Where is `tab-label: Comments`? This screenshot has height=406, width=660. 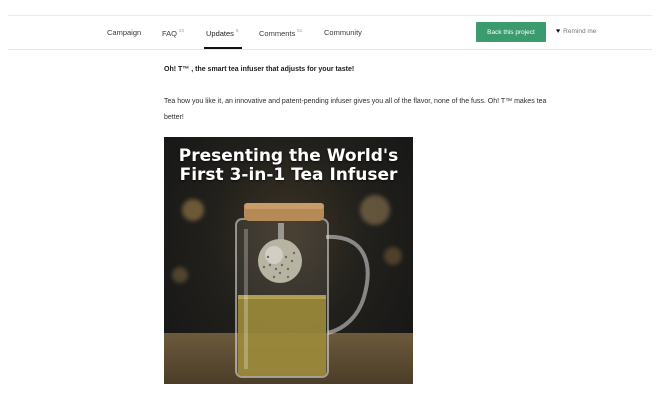 tab-label: Comments is located at coordinates (277, 33).